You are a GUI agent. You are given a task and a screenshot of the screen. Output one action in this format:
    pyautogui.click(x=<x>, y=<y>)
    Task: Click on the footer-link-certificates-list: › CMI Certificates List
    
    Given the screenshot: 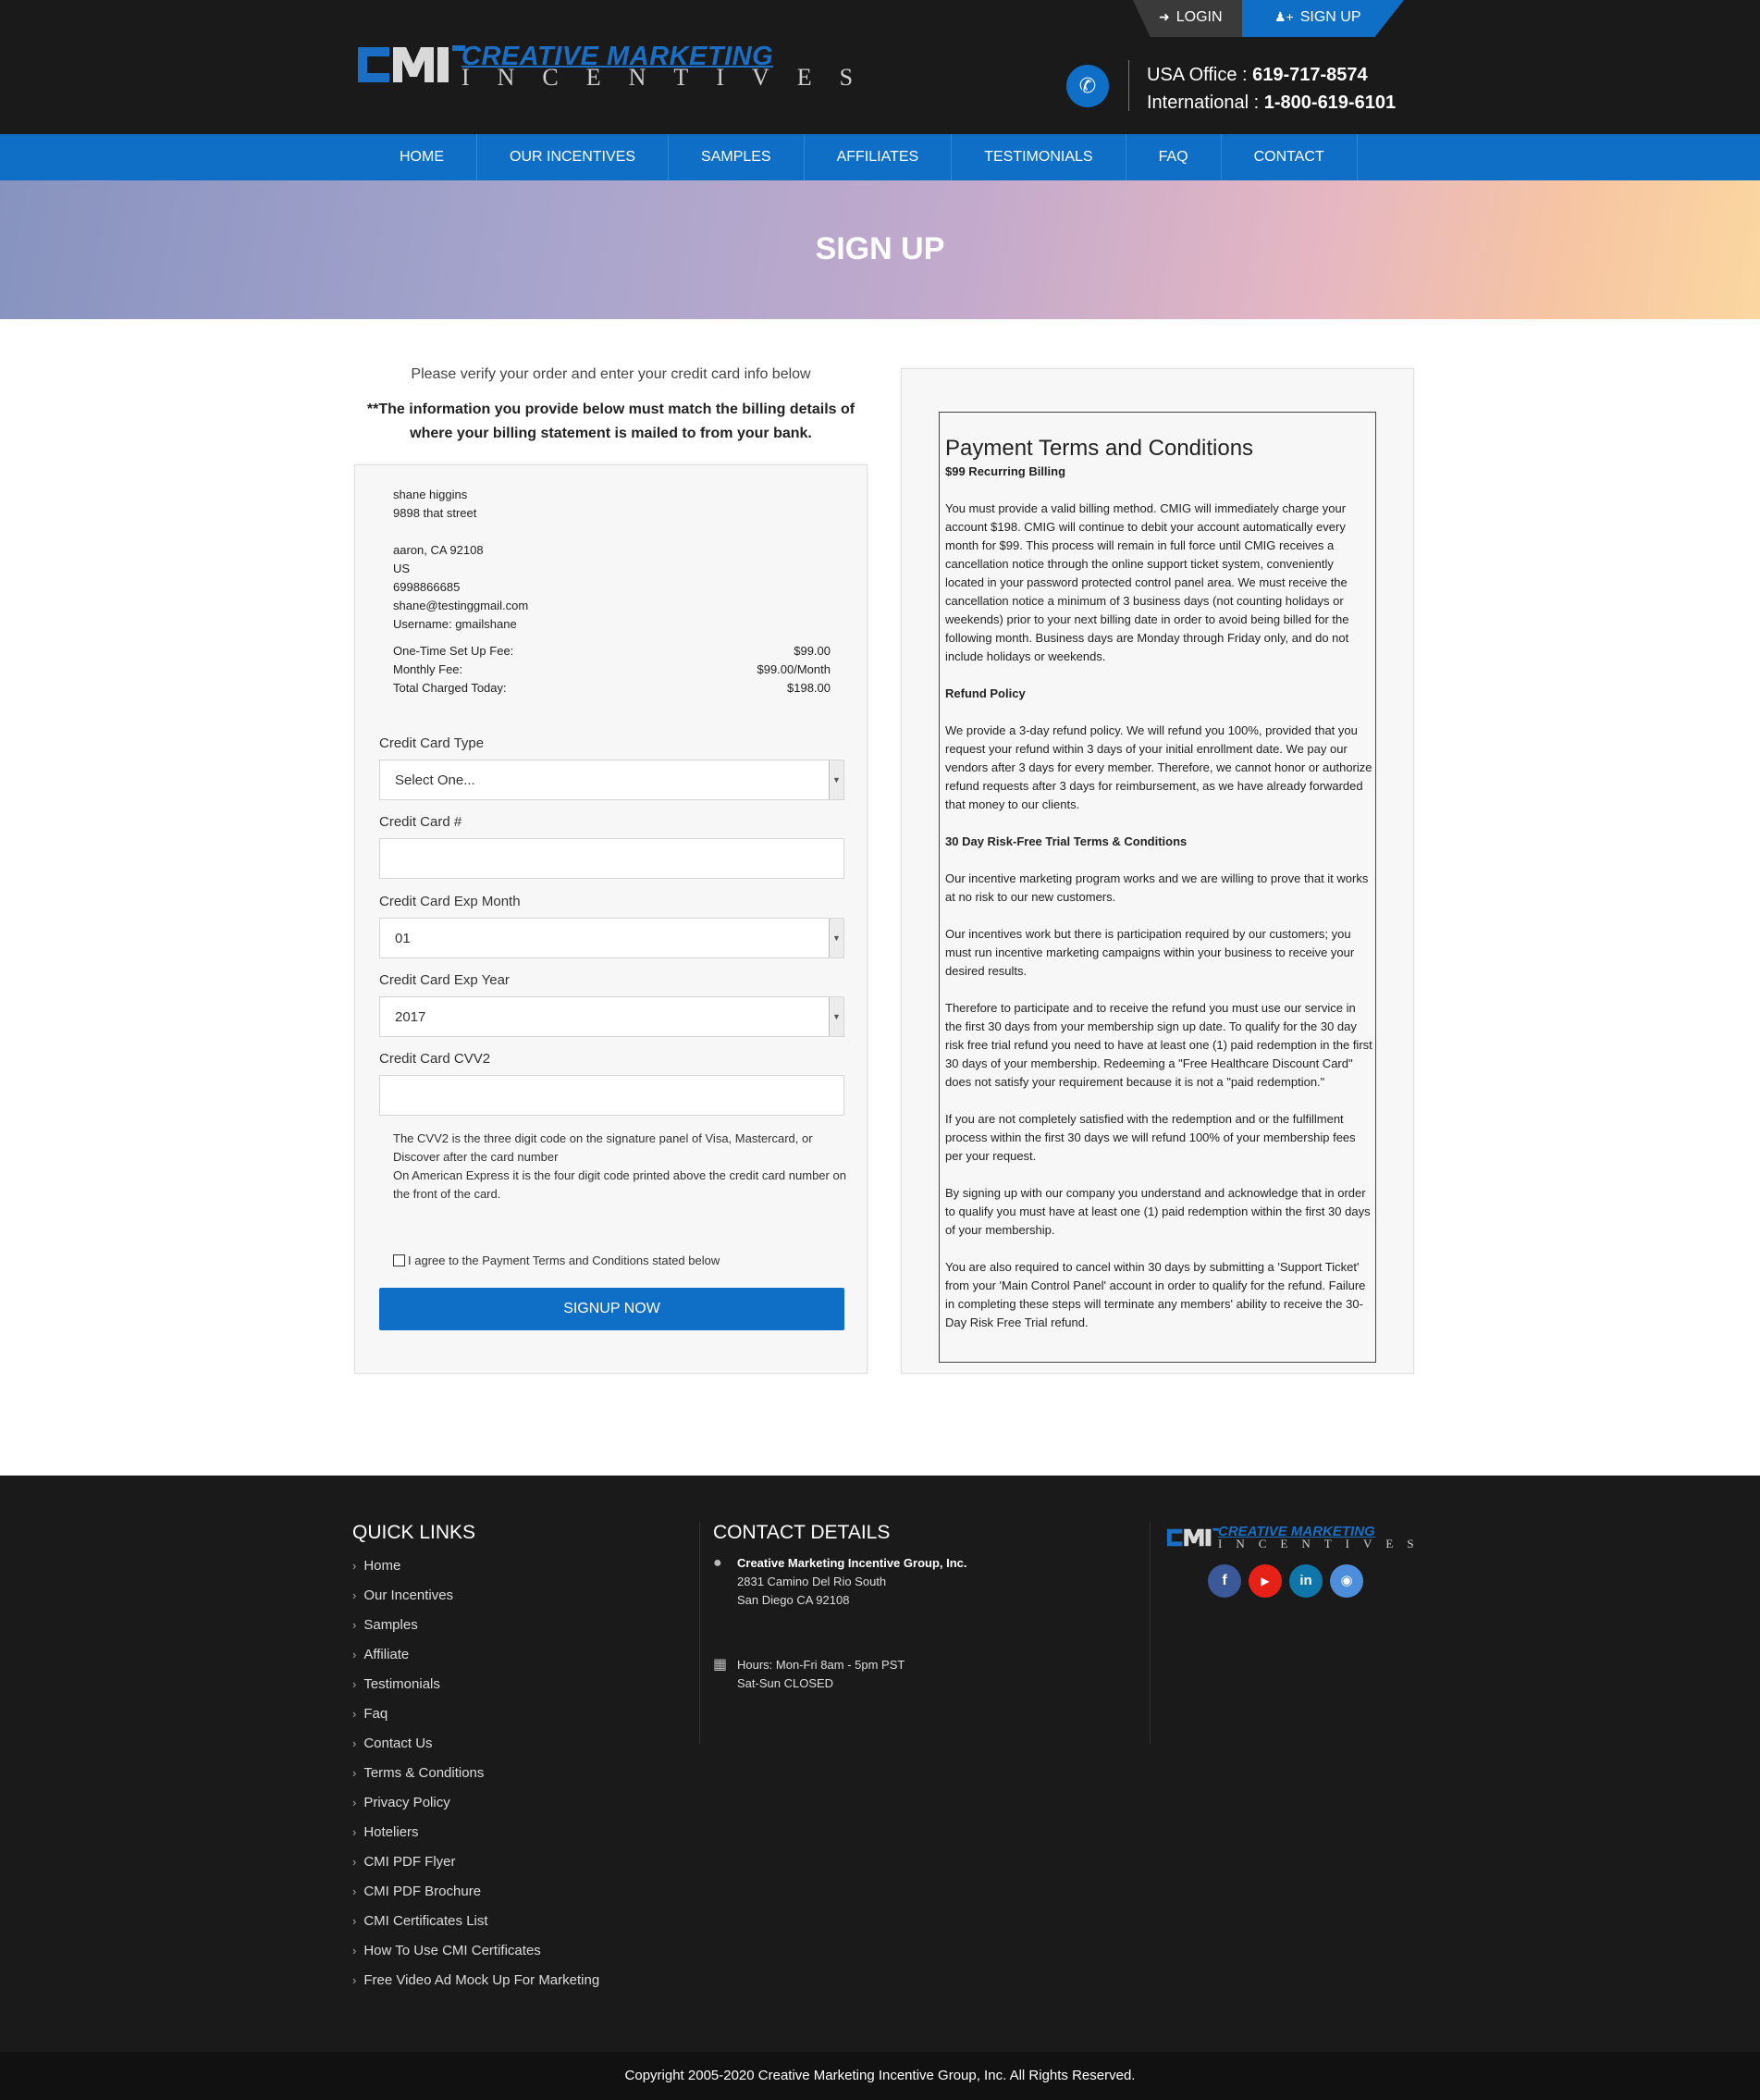 What is the action you would take?
    pyautogui.click(x=475, y=1927)
    